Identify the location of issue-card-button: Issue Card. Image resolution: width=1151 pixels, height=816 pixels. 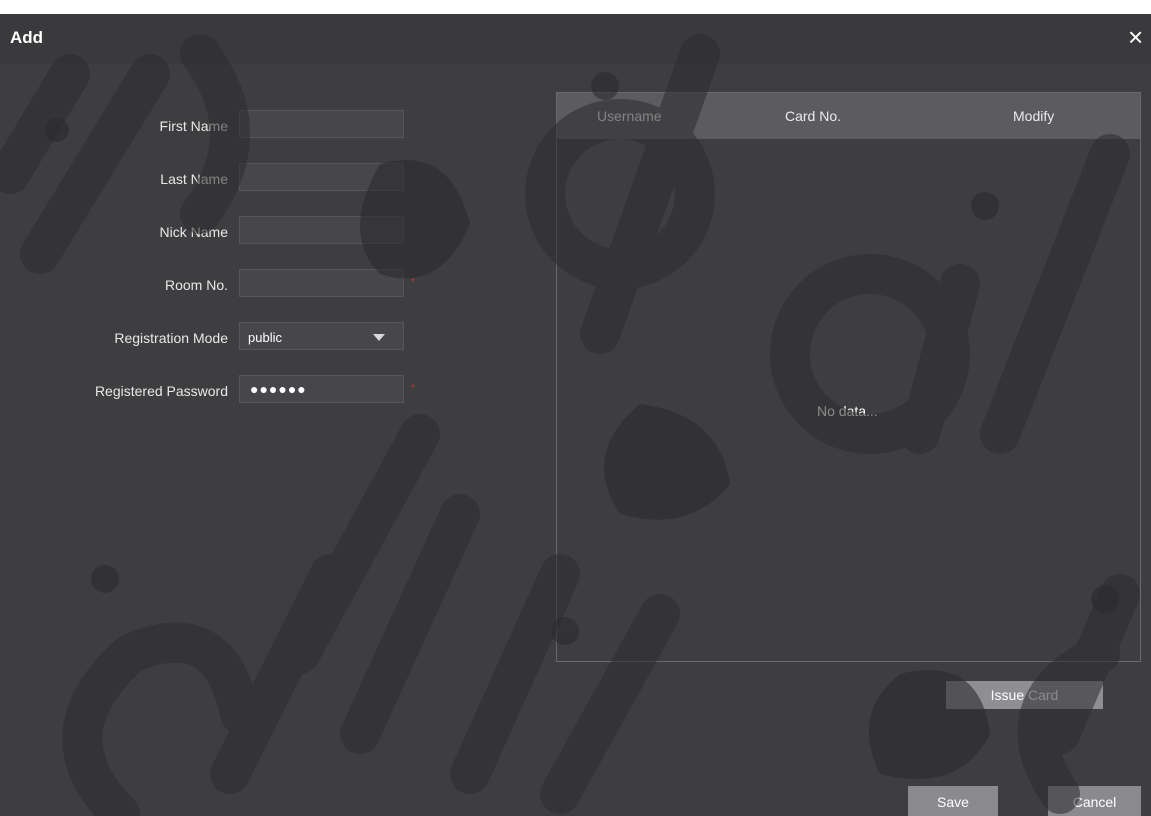
(1024, 695).